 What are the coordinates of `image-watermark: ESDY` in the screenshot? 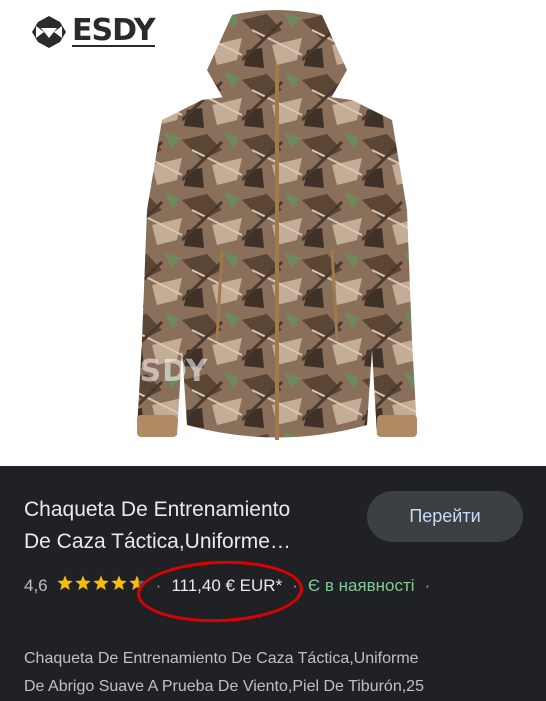 It's located at (163, 371).